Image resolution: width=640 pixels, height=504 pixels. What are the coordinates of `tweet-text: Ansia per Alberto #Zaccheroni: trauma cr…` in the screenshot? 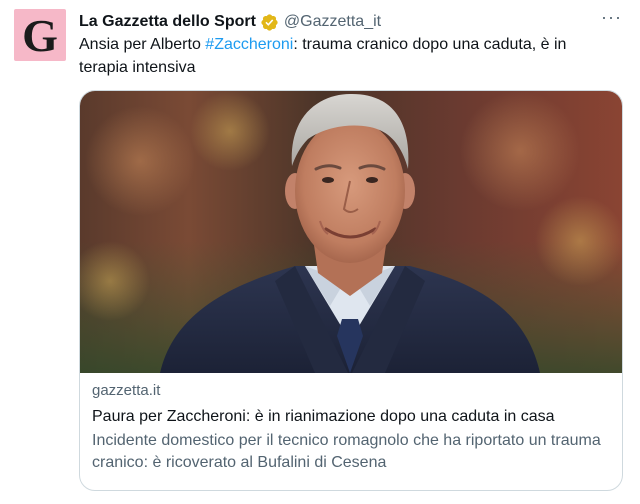 It's located at (349, 56).